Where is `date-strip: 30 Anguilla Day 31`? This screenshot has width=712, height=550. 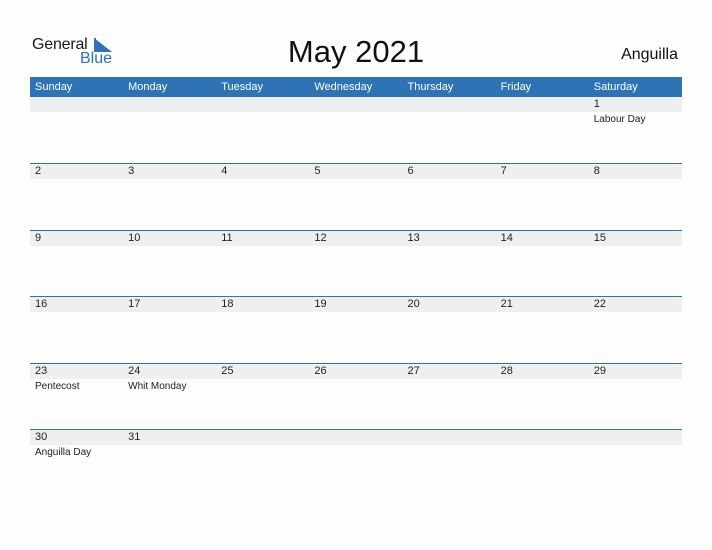
date-strip: 30 Anguilla Day 31 is located at coordinates (356, 444).